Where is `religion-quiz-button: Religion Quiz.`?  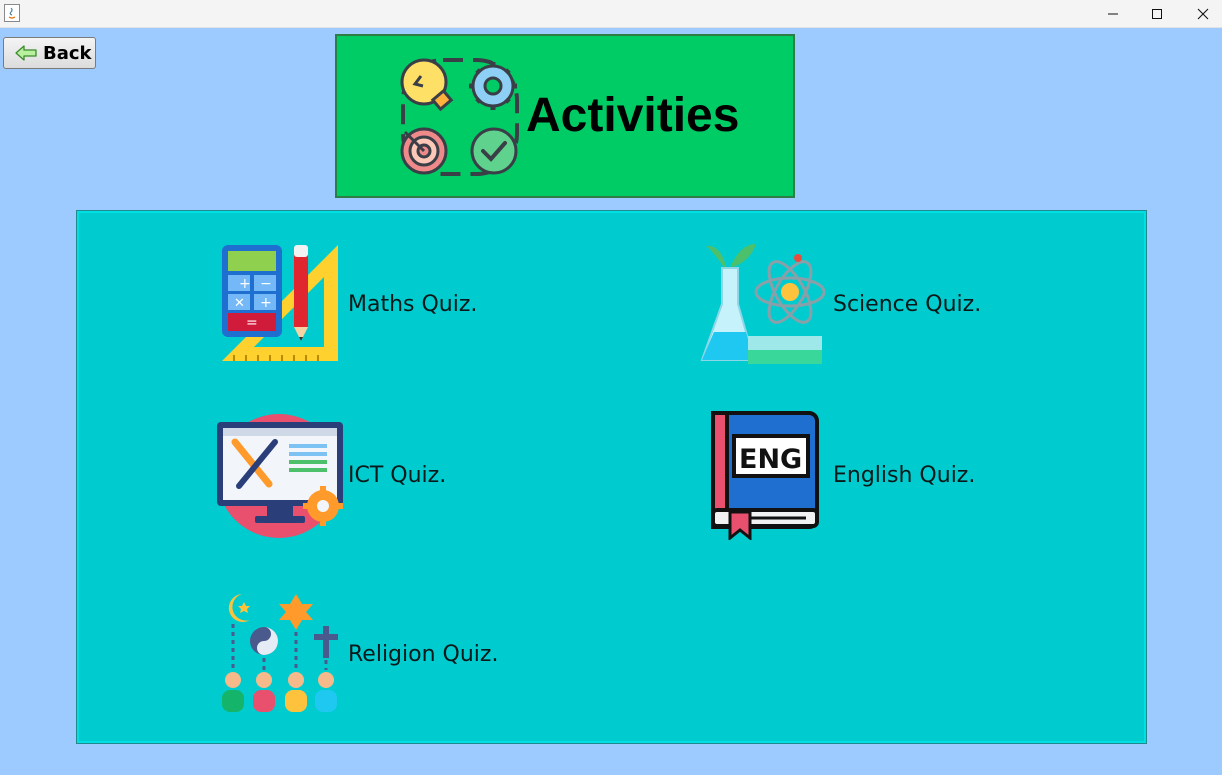 religion-quiz-button: Religion Quiz. is located at coordinates (370, 652).